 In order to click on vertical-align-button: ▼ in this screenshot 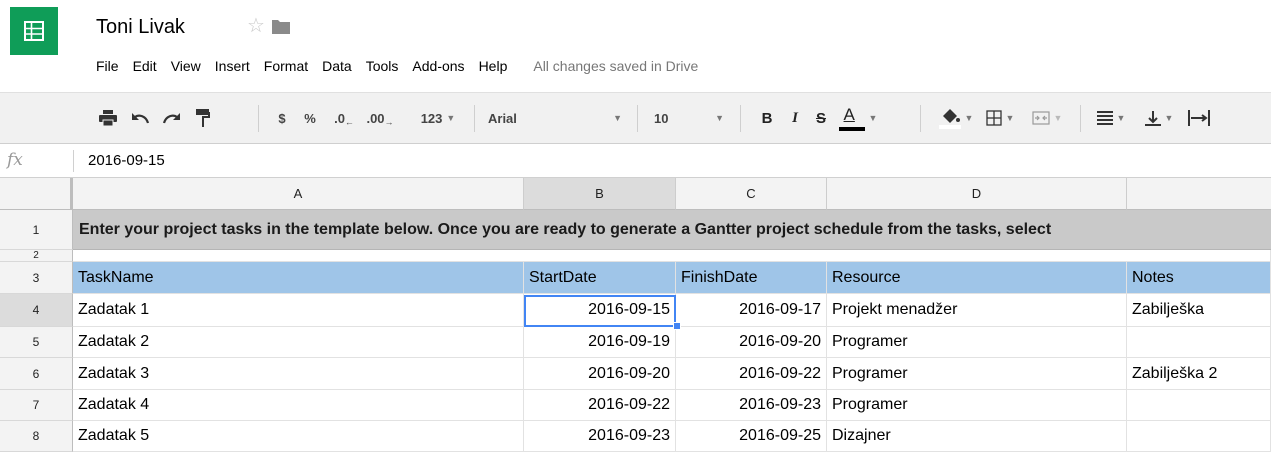, I will do `click(1159, 118)`.